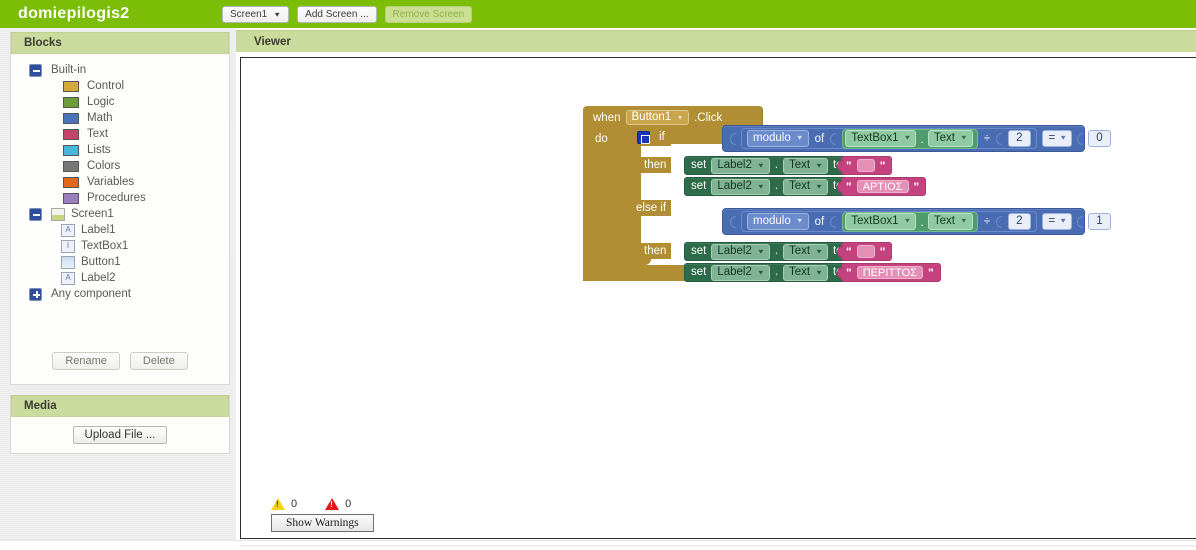 Image resolution: width=1196 pixels, height=550 pixels. What do you see at coordinates (120, 70) in the screenshot?
I see `tree-item-builtin: Built-in` at bounding box center [120, 70].